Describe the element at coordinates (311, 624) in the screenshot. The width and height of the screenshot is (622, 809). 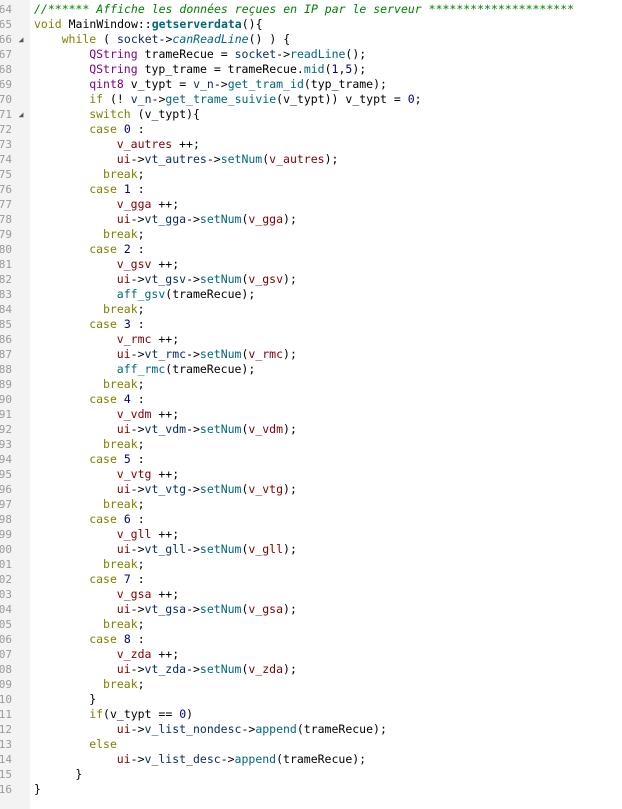
I see `code-line: 105 break;` at that location.